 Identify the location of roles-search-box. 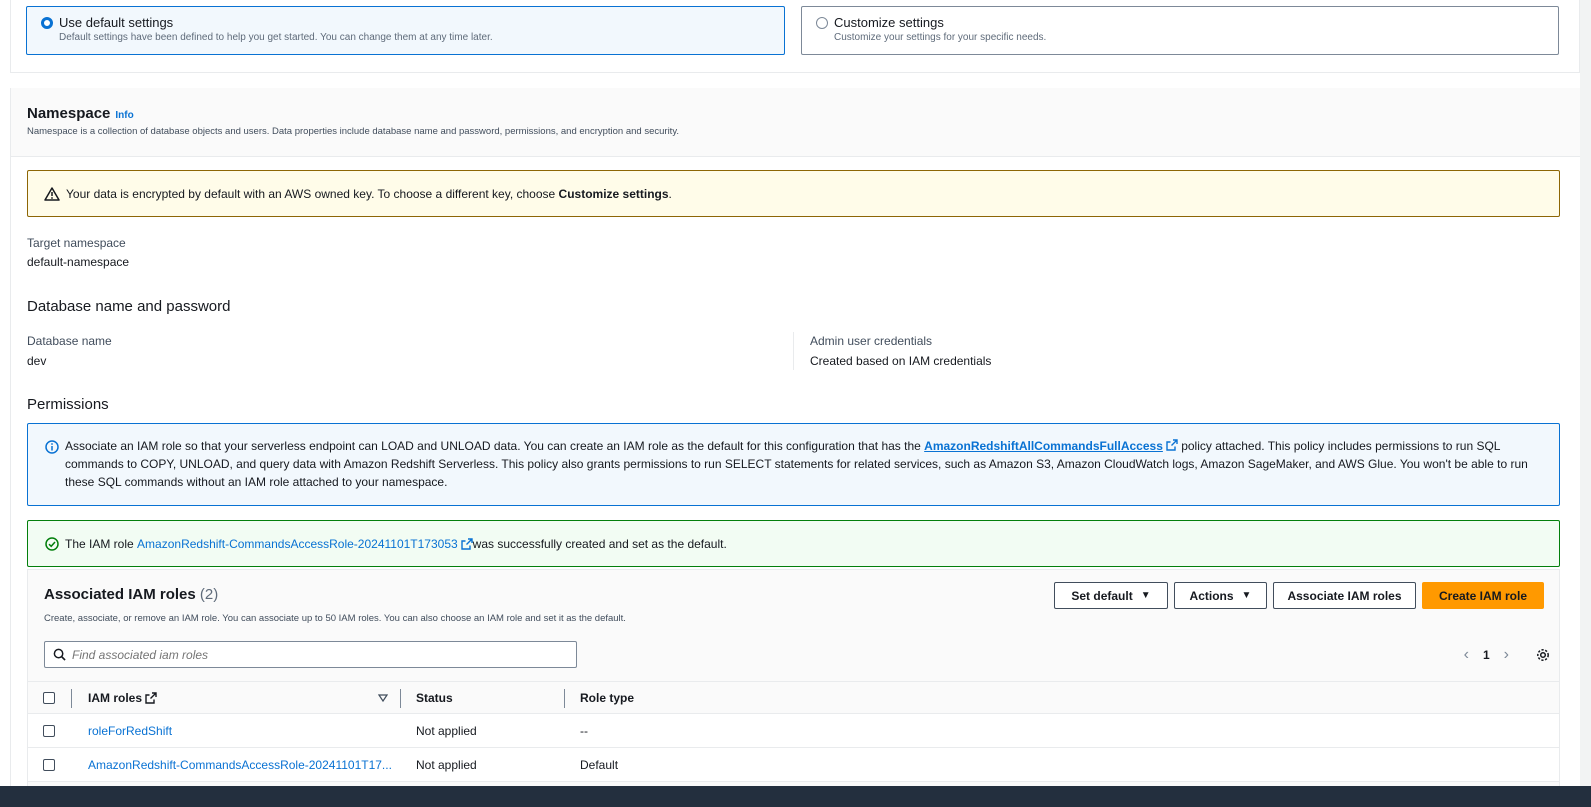
(310, 654).